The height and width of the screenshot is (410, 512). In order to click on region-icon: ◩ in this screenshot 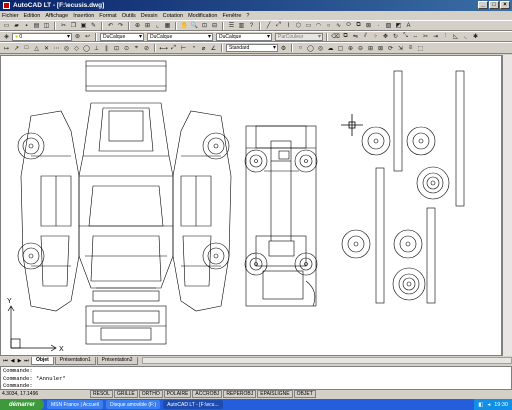, I will do `click(398, 25)`.